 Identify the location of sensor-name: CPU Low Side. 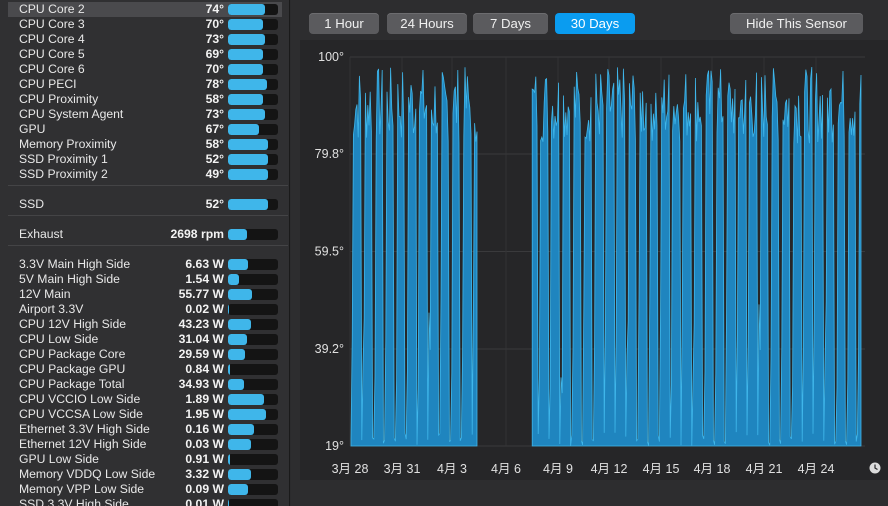
(59, 339).